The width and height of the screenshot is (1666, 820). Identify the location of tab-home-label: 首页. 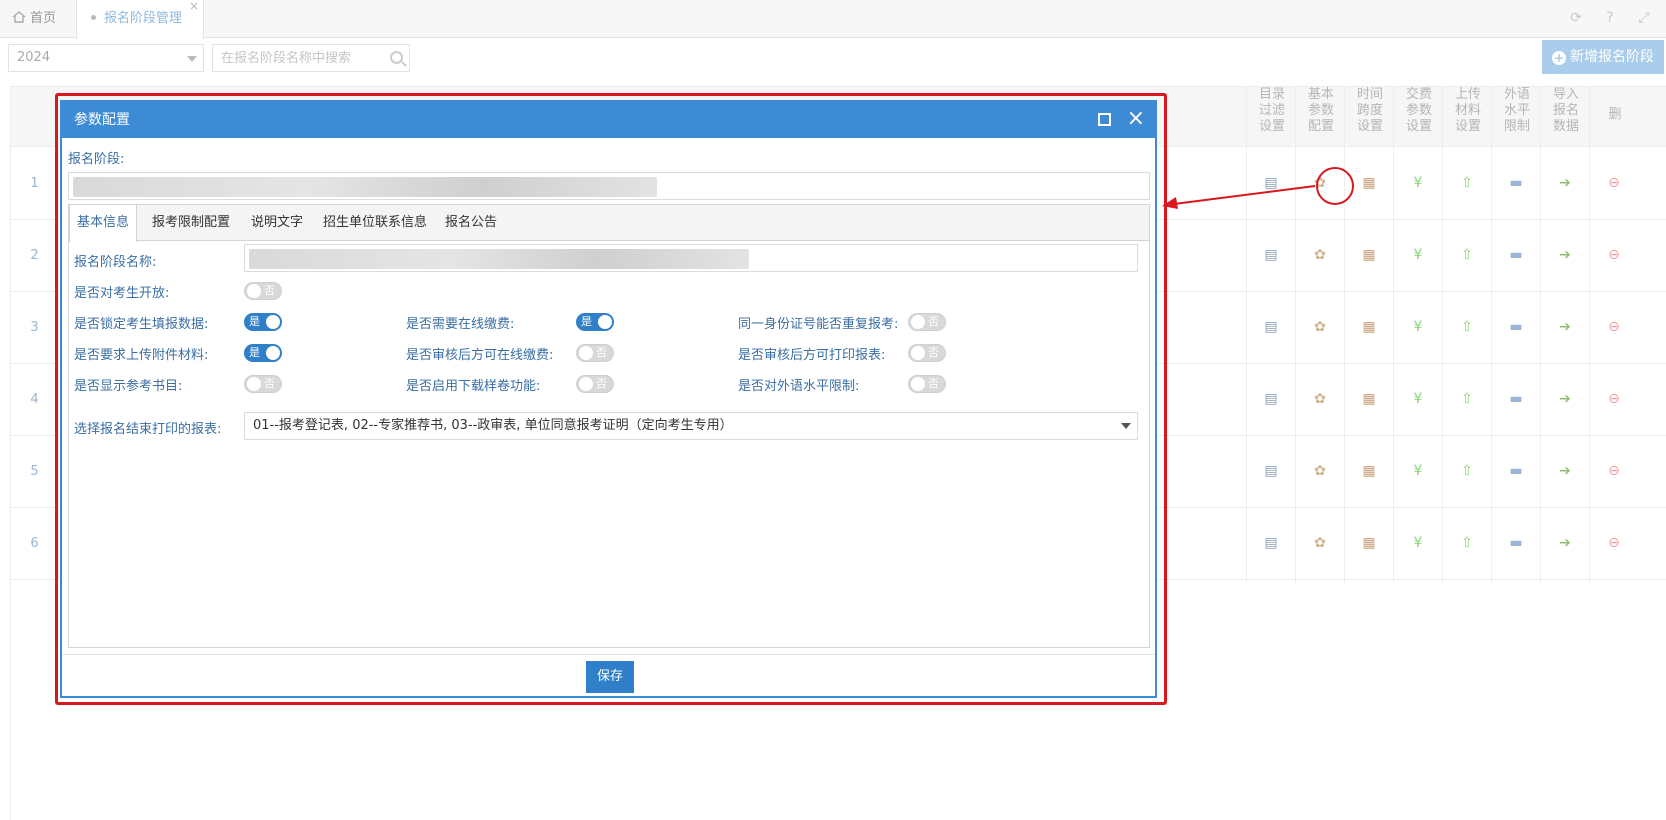
(43, 18).